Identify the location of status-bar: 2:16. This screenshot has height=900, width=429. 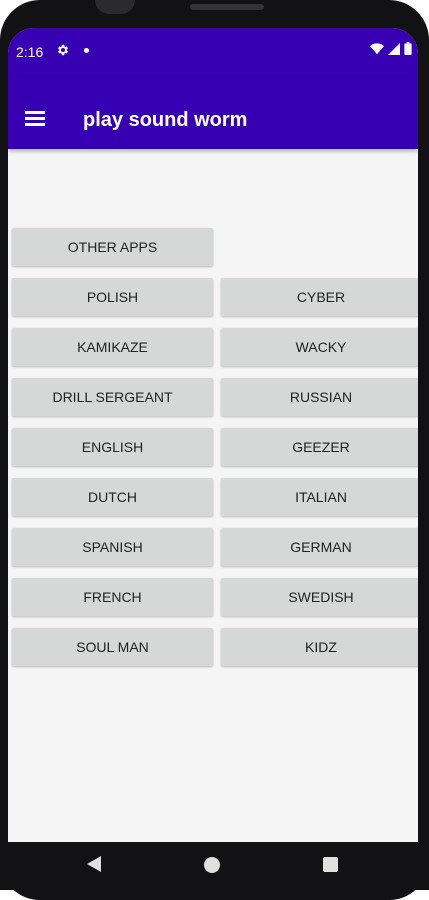
(213, 53).